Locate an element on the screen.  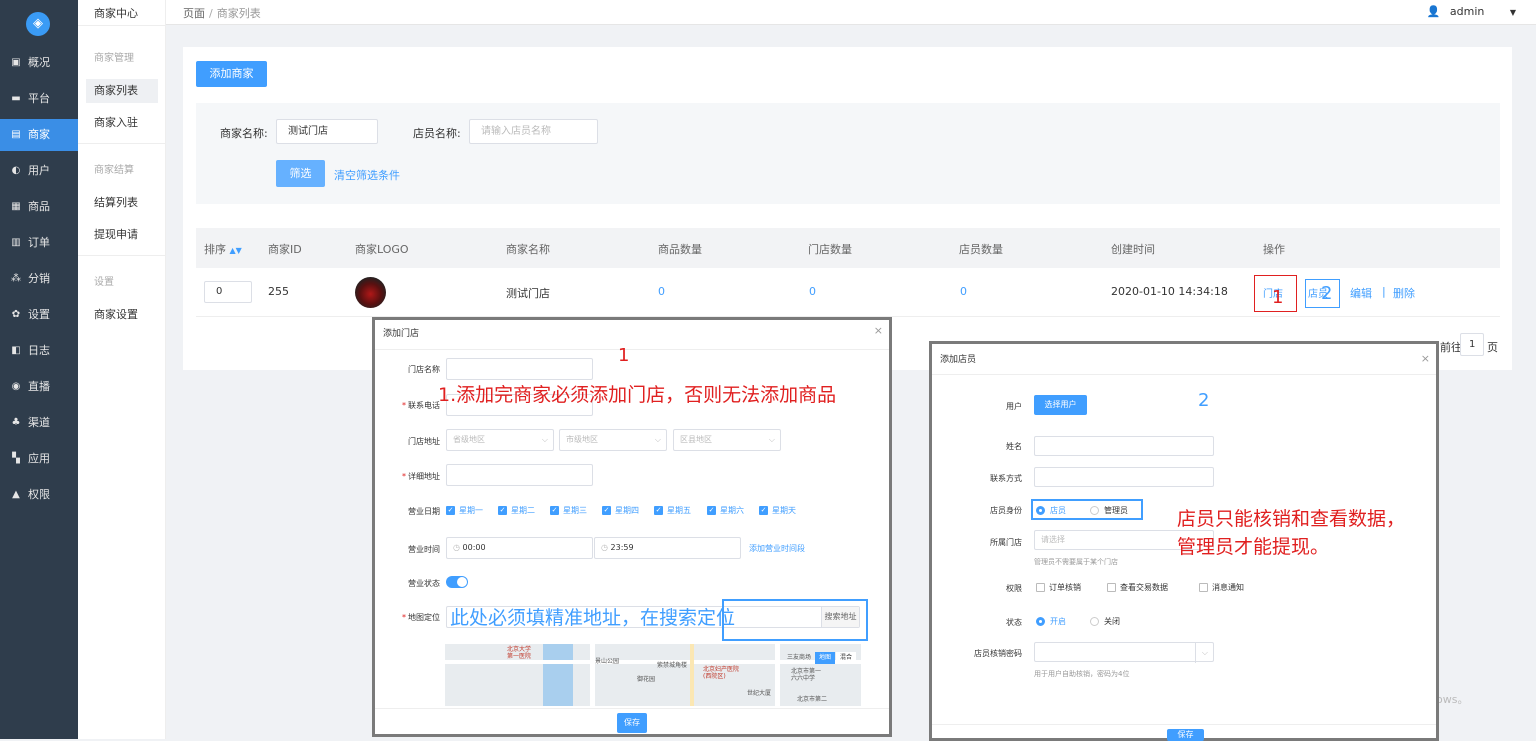
contact-input is located at coordinates (1124, 477).